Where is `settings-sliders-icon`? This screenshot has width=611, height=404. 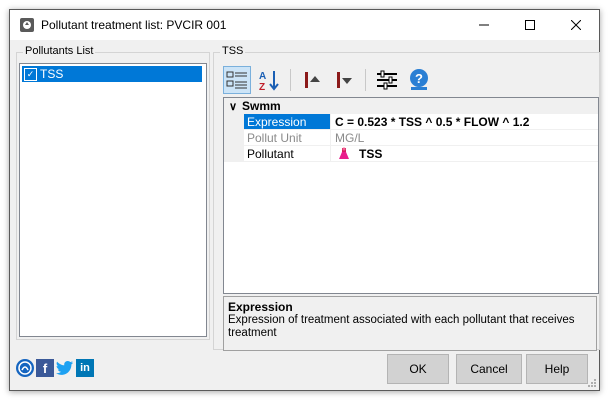
settings-sliders-icon is located at coordinates (387, 80).